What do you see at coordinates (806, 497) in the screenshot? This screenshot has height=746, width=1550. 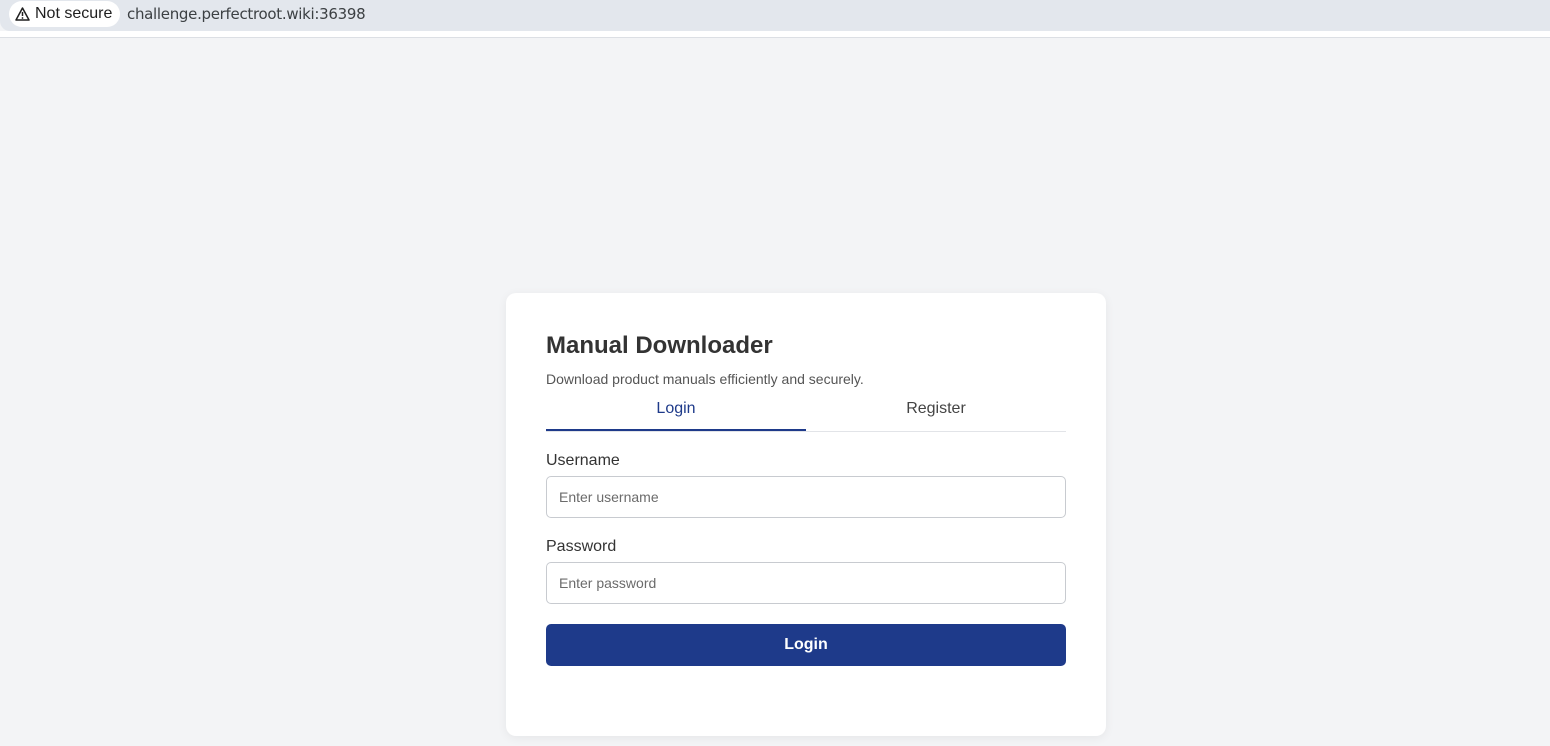 I see `username-input` at bounding box center [806, 497].